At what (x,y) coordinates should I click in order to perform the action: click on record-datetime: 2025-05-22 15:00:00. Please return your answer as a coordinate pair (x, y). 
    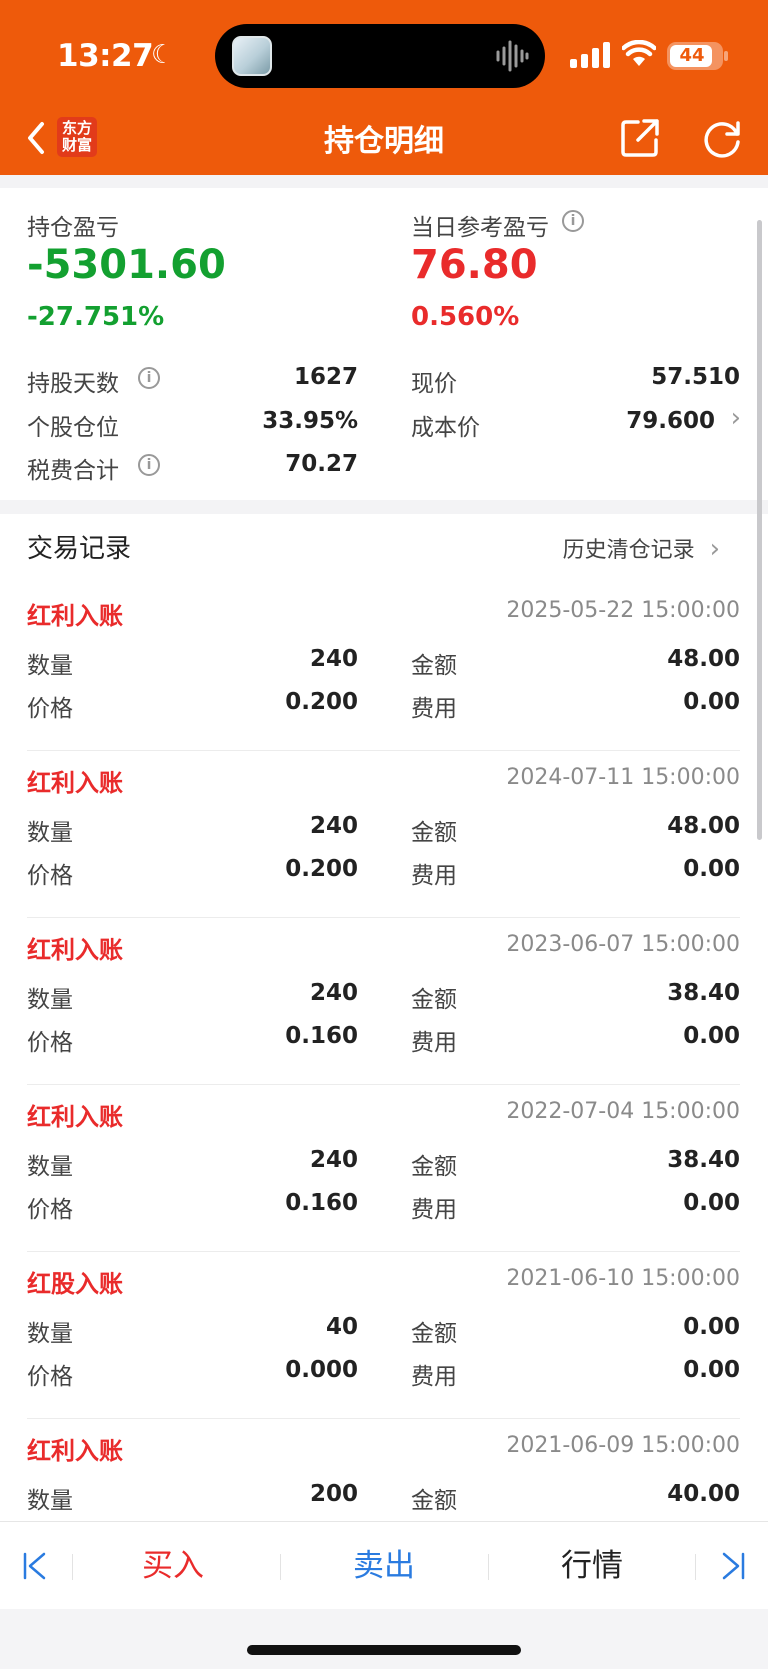
    Looking at the image, I should click on (623, 610).